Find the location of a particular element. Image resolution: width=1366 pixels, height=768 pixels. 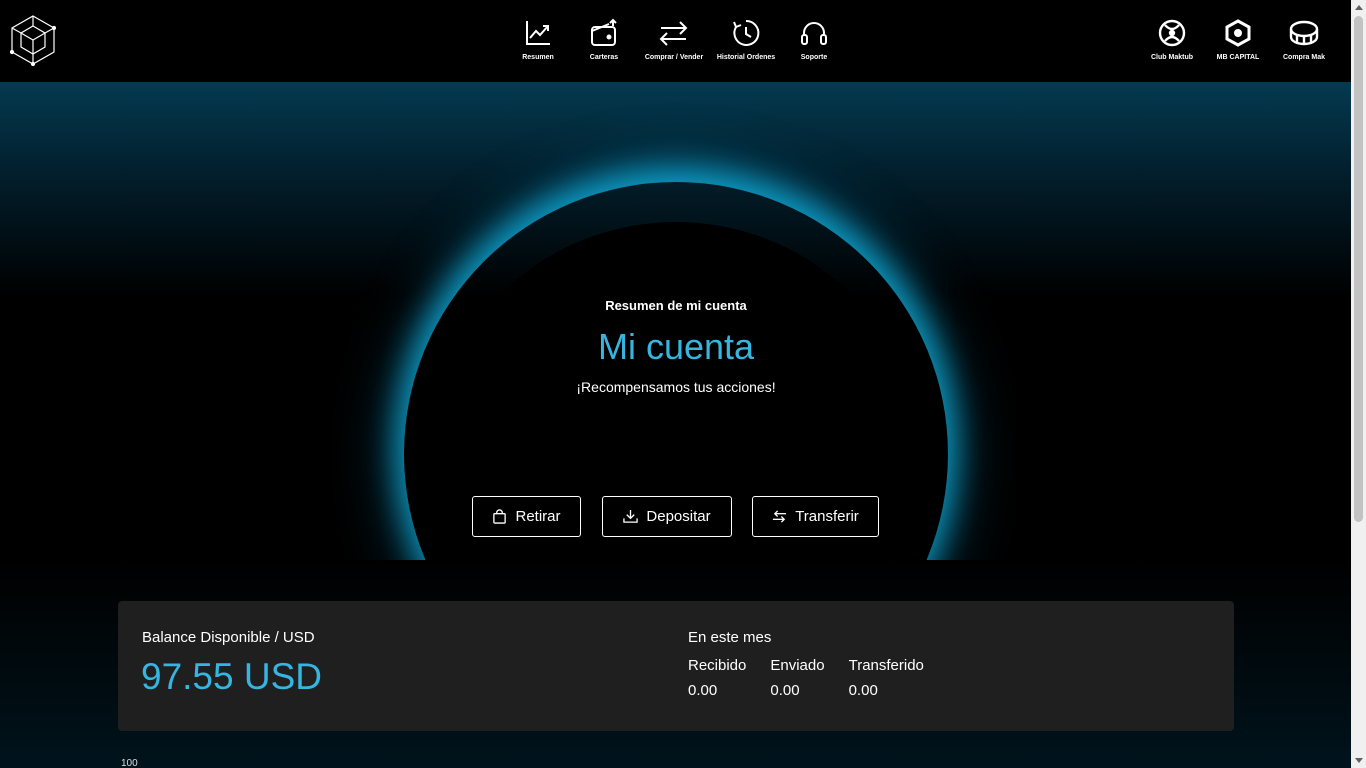

account-actions: Retirar Depositar Transferir is located at coordinates (675, 517).